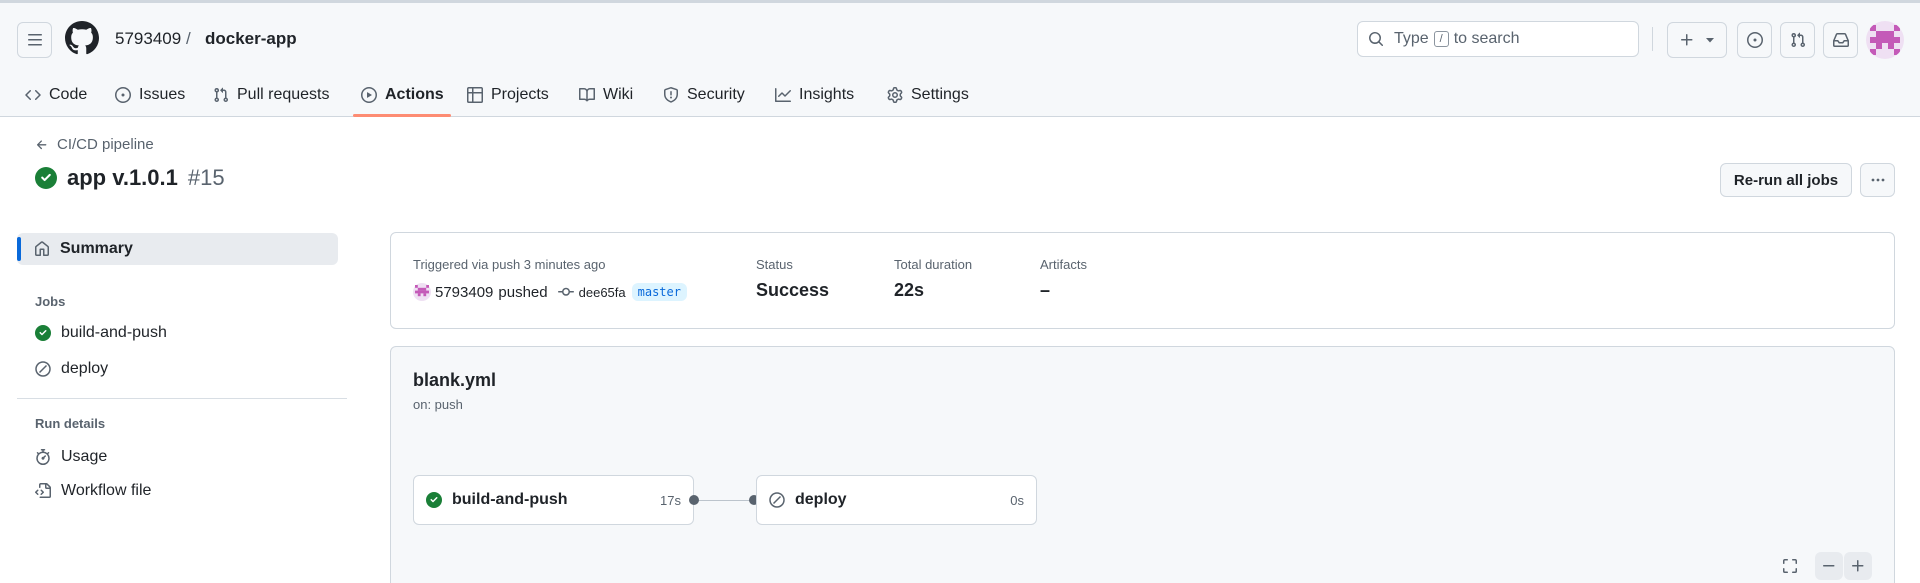 The height and width of the screenshot is (583, 1920). I want to click on zoom-out-button, so click(1829, 566).